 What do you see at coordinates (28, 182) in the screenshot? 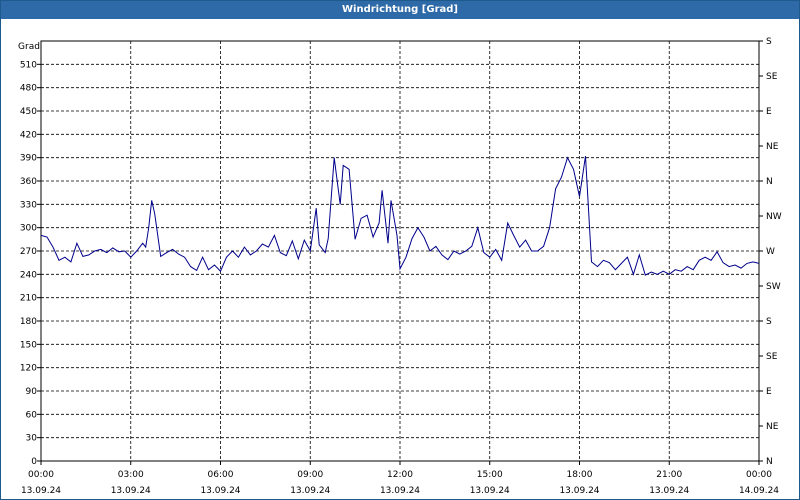
I see `y-tick-label: 360` at bounding box center [28, 182].